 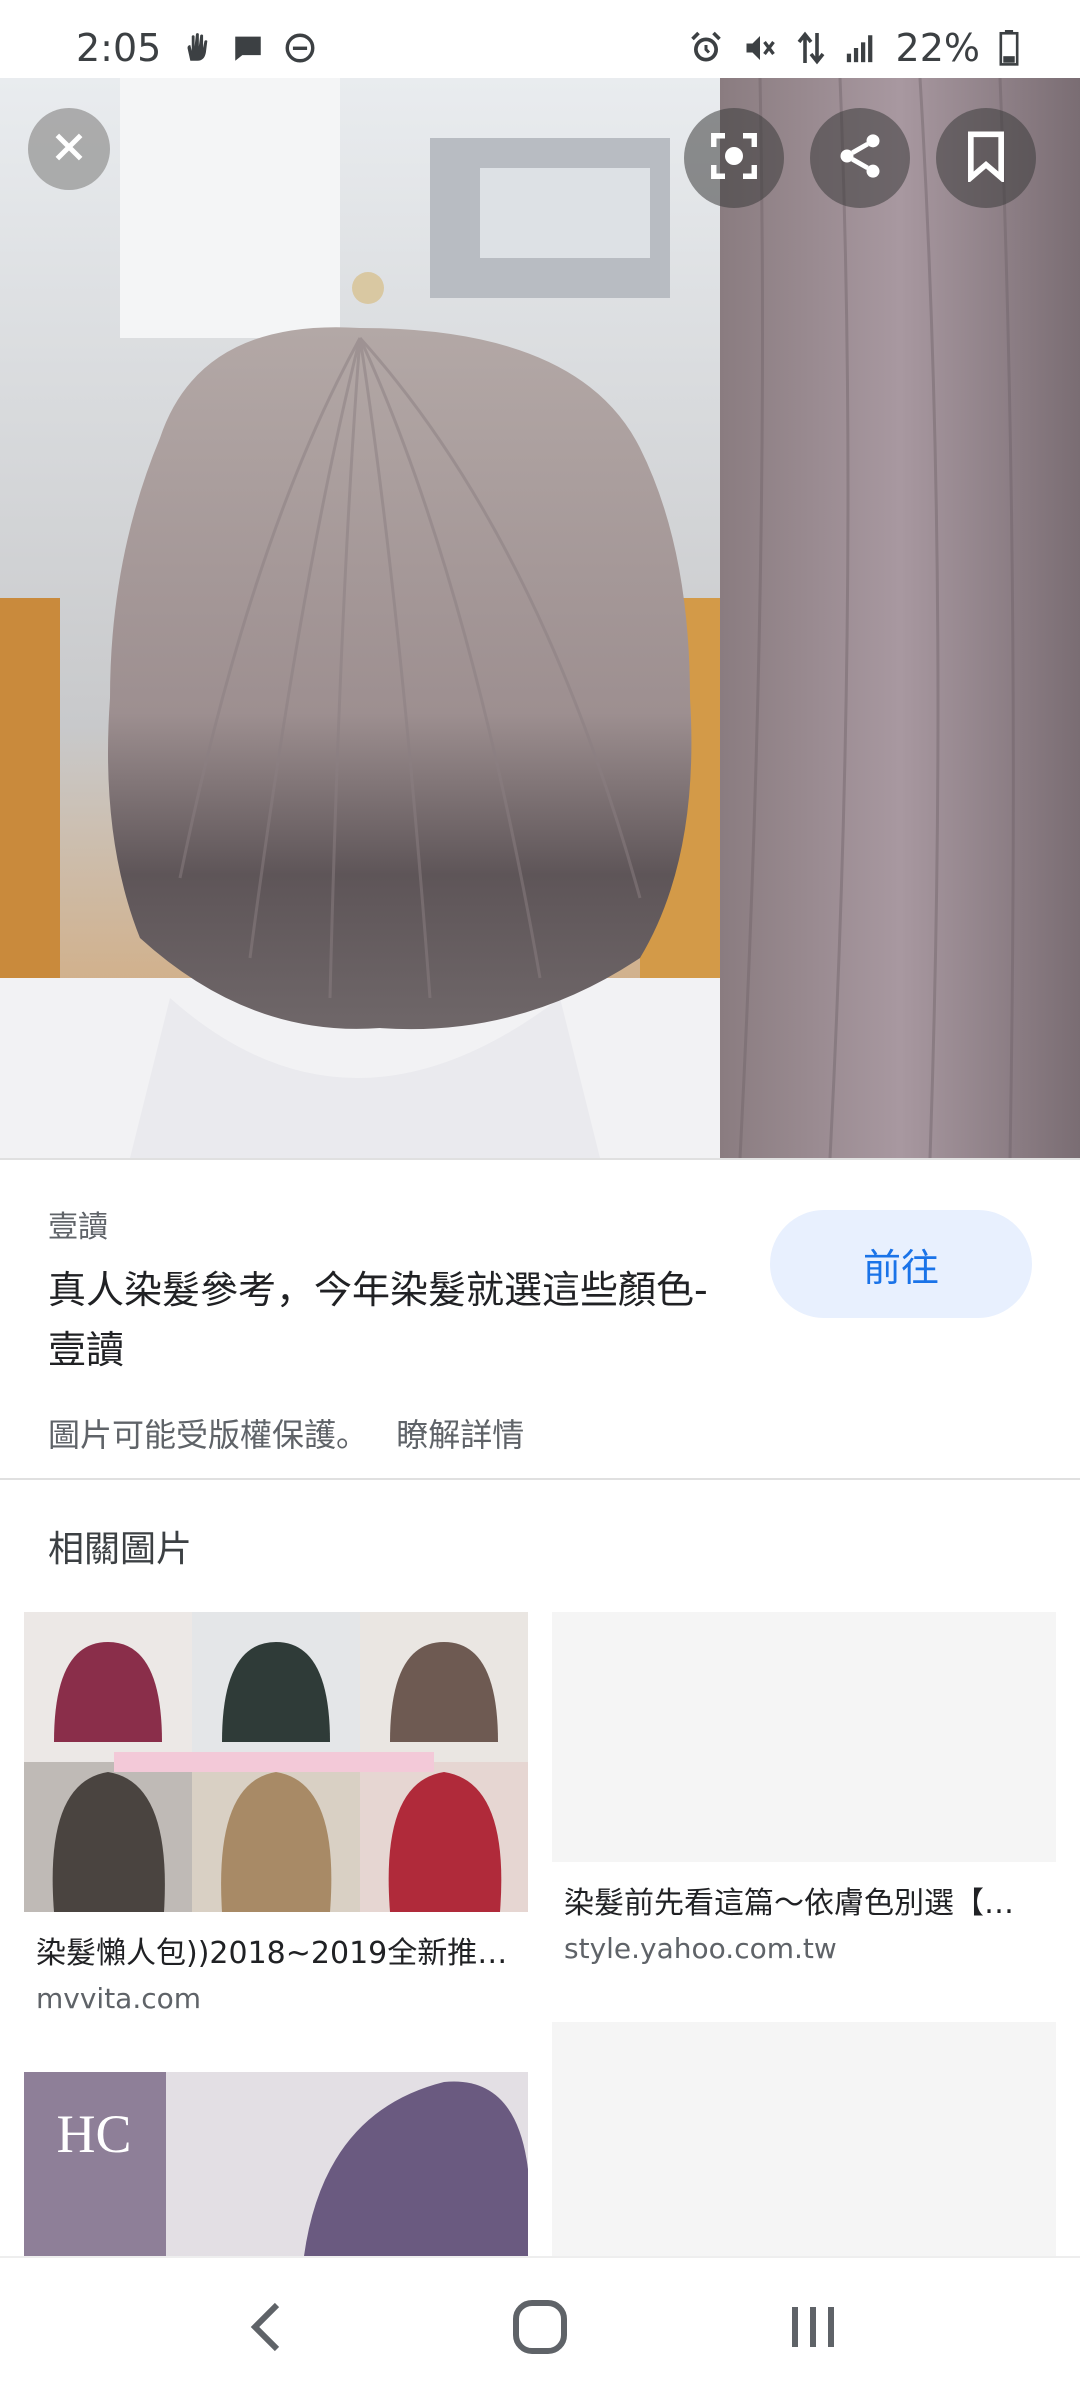 What do you see at coordinates (811, 48) in the screenshot?
I see `data-icon` at bounding box center [811, 48].